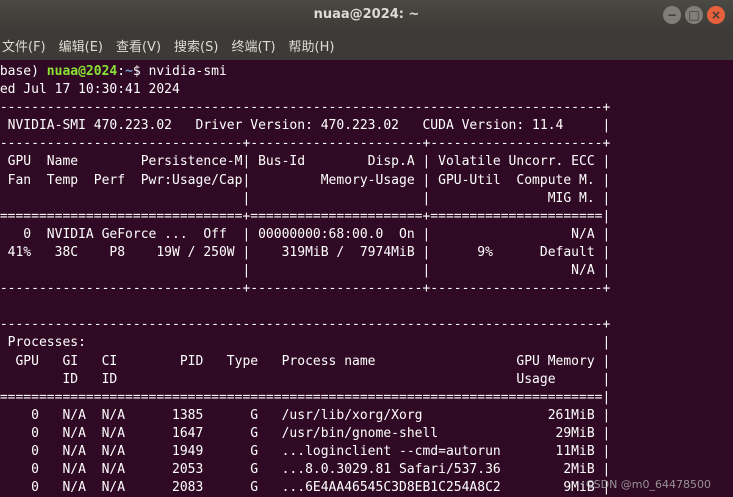 The width and height of the screenshot is (733, 497). What do you see at coordinates (305, 379) in the screenshot?
I see `output-line: | ID ID Usage |` at bounding box center [305, 379].